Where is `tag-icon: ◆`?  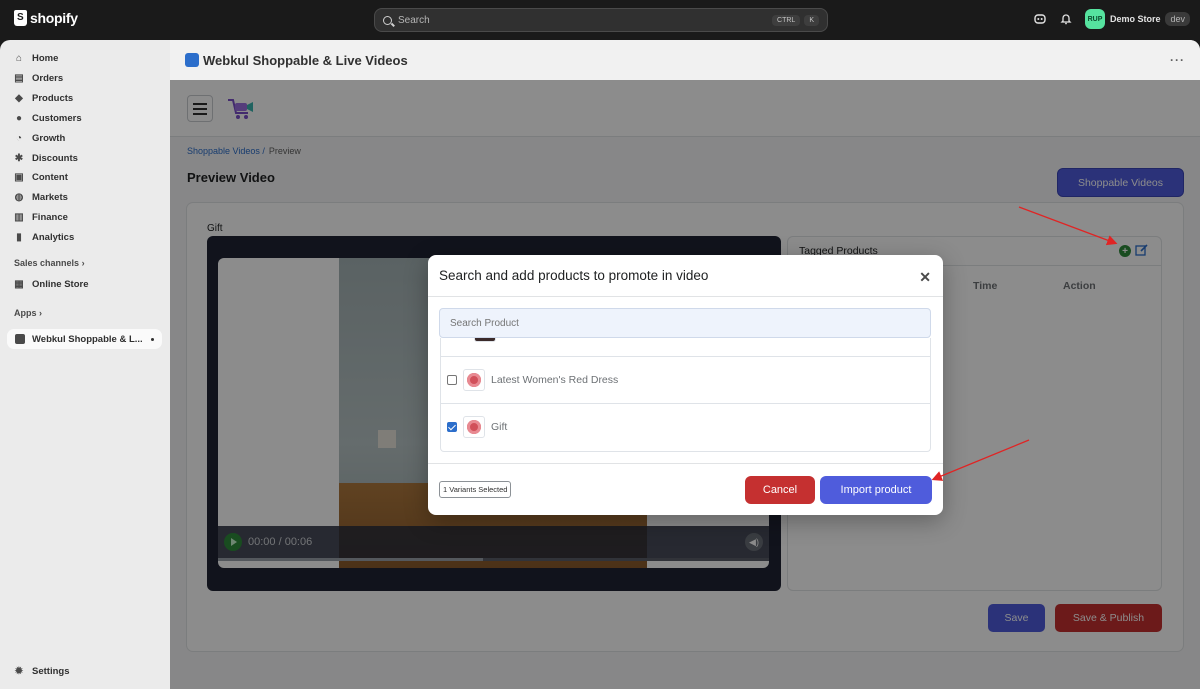 tag-icon: ◆ is located at coordinates (19, 98).